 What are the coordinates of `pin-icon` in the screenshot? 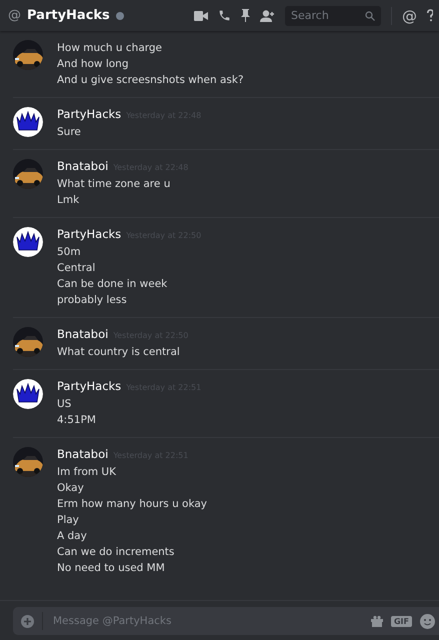 It's located at (245, 15).